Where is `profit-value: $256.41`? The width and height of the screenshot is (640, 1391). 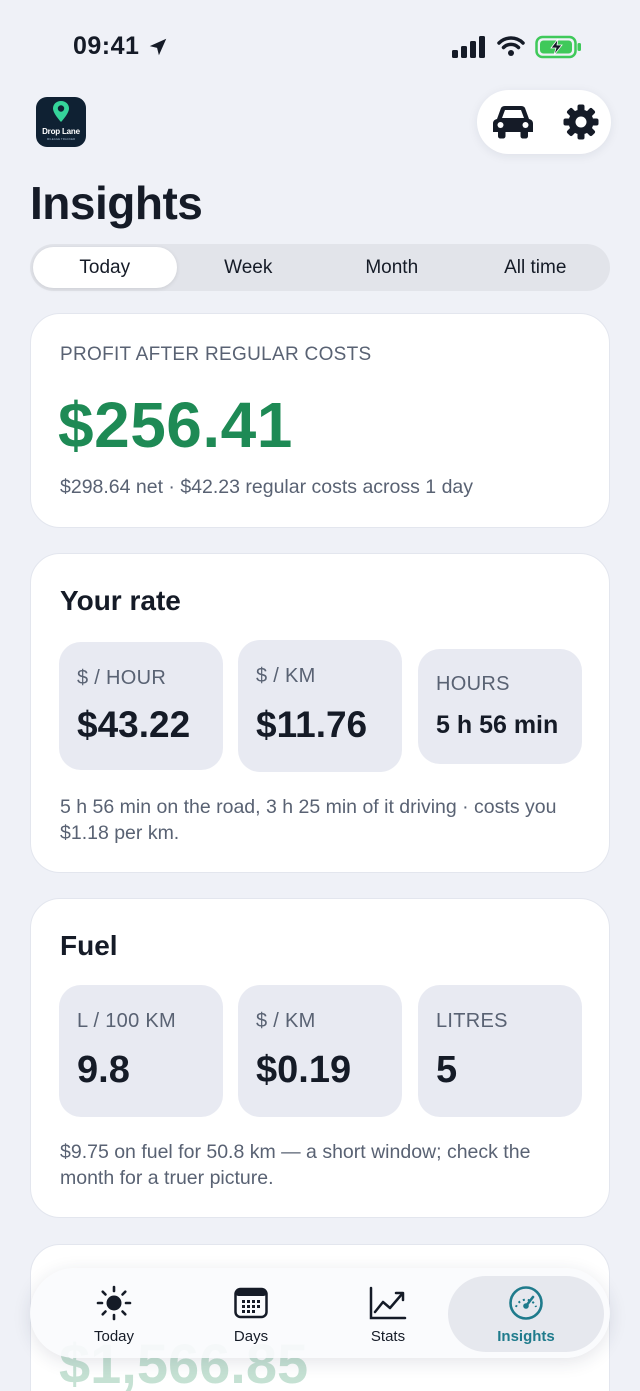 profit-value: $256.41 is located at coordinates (175, 425).